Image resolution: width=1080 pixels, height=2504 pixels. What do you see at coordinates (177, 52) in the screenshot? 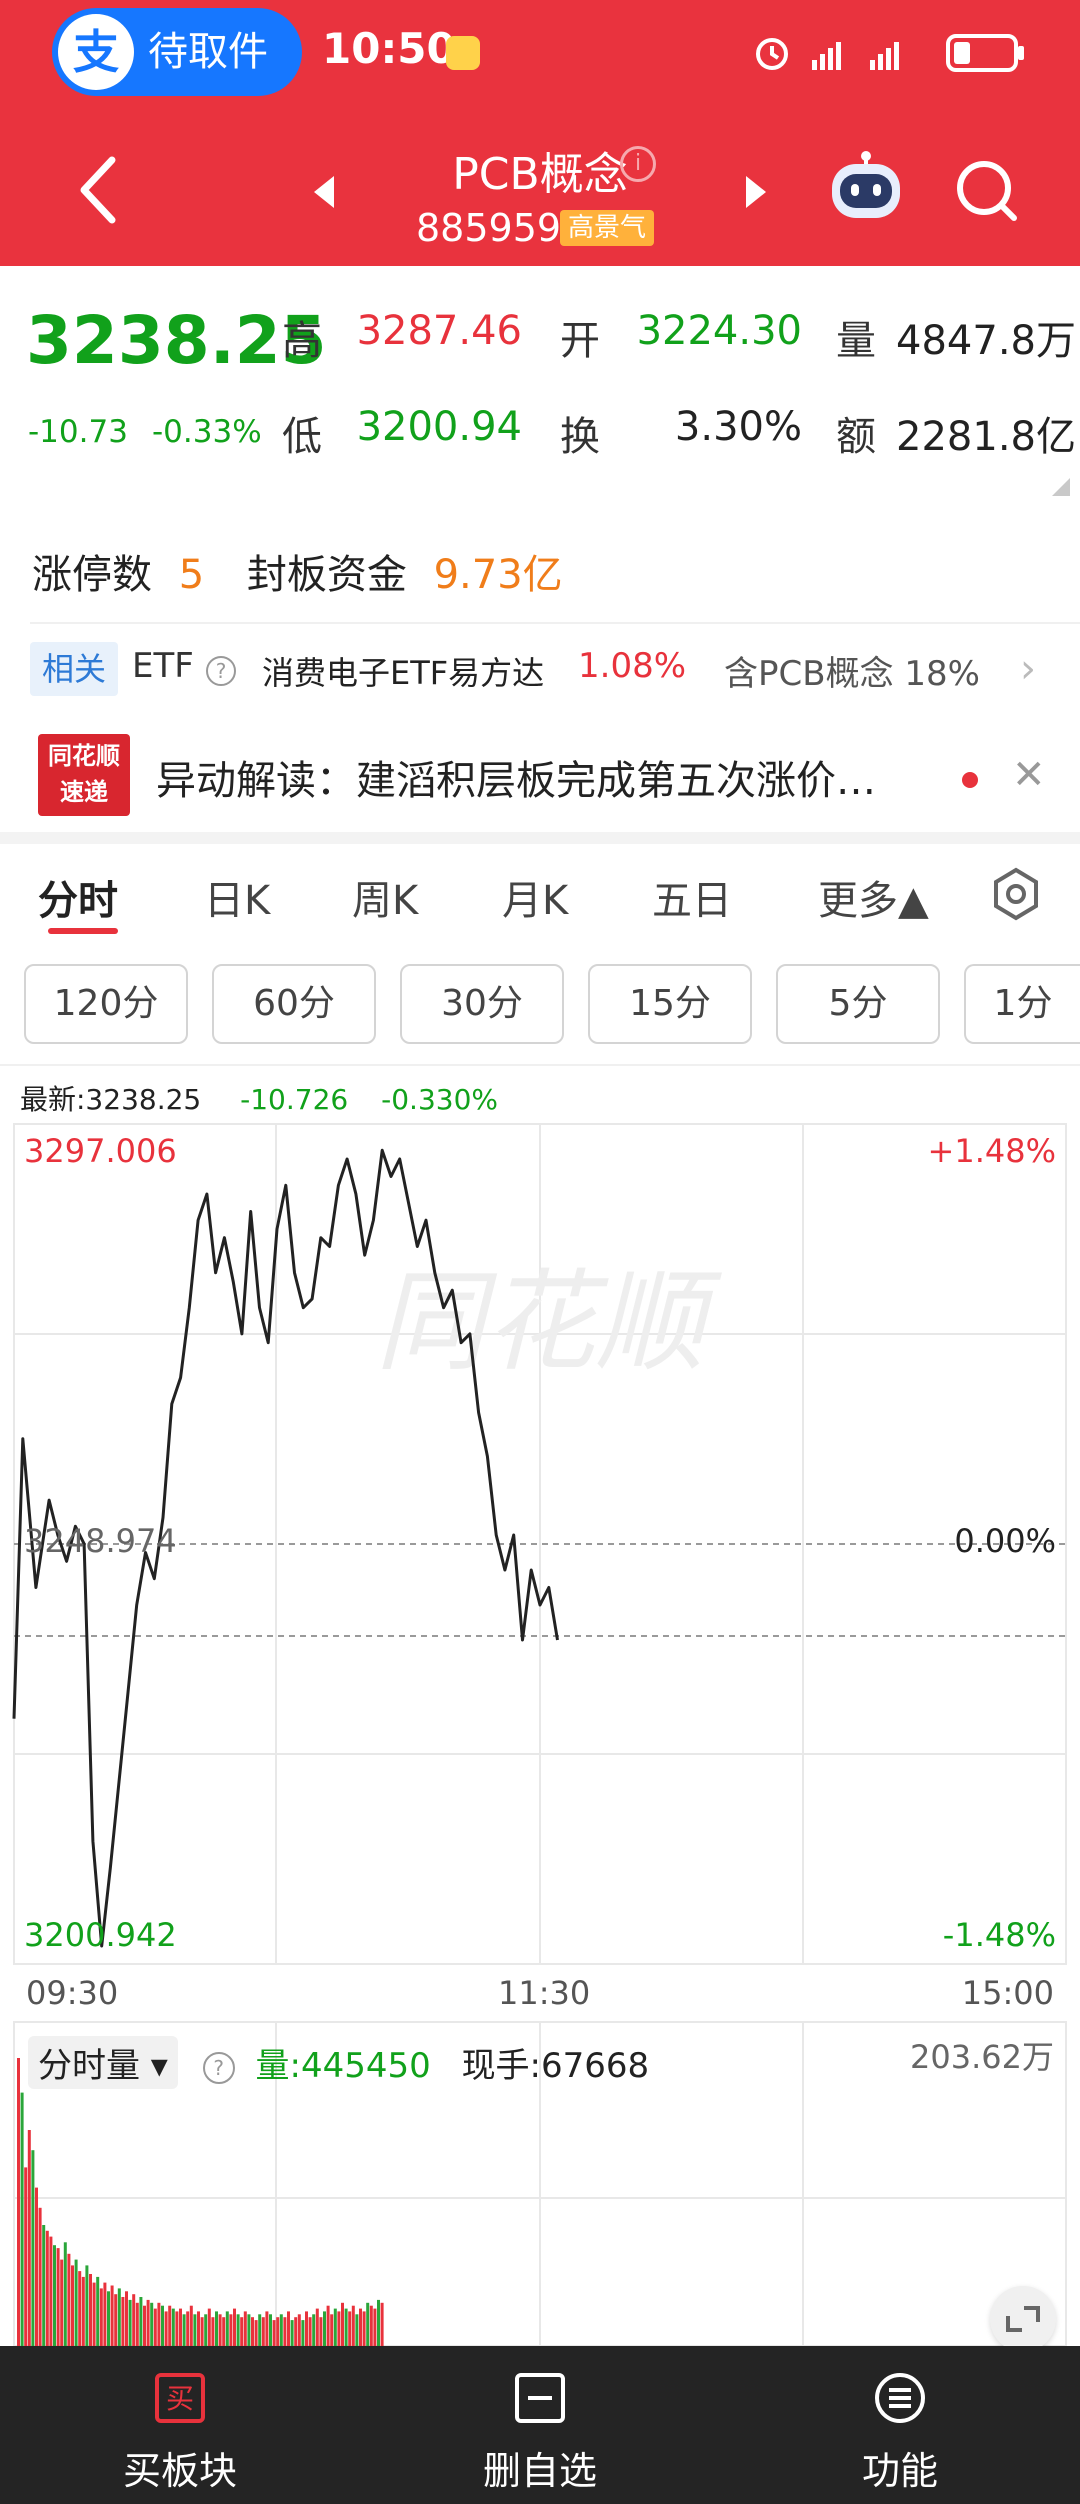
I see `alipay-pickup-pill: 支 待取件` at bounding box center [177, 52].